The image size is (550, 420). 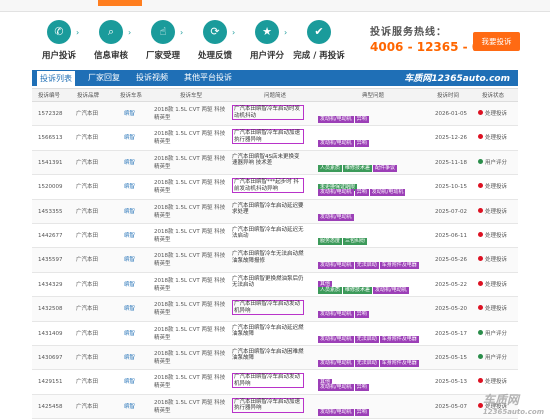 I want to click on typical-issues: 发动机/电动机 异响, so click(x=374, y=114).